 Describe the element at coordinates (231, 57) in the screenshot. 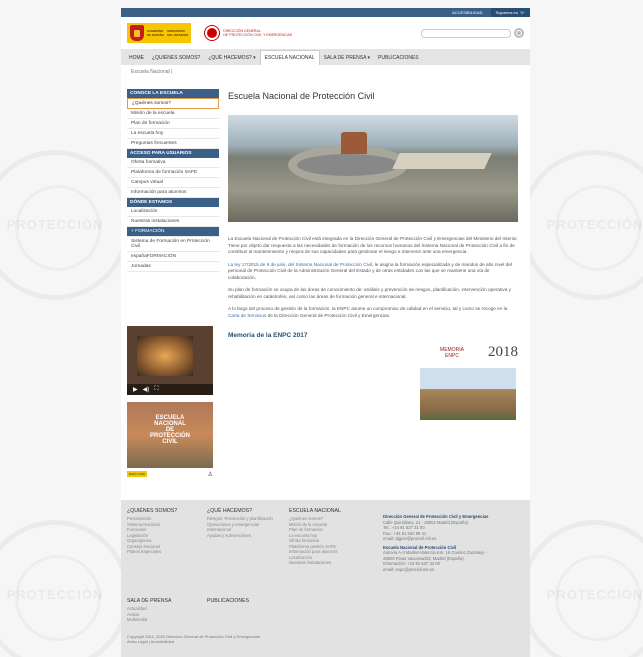

I see `nav-que-hacemos: ¿QUÉ HACEMOS? ▾` at that location.